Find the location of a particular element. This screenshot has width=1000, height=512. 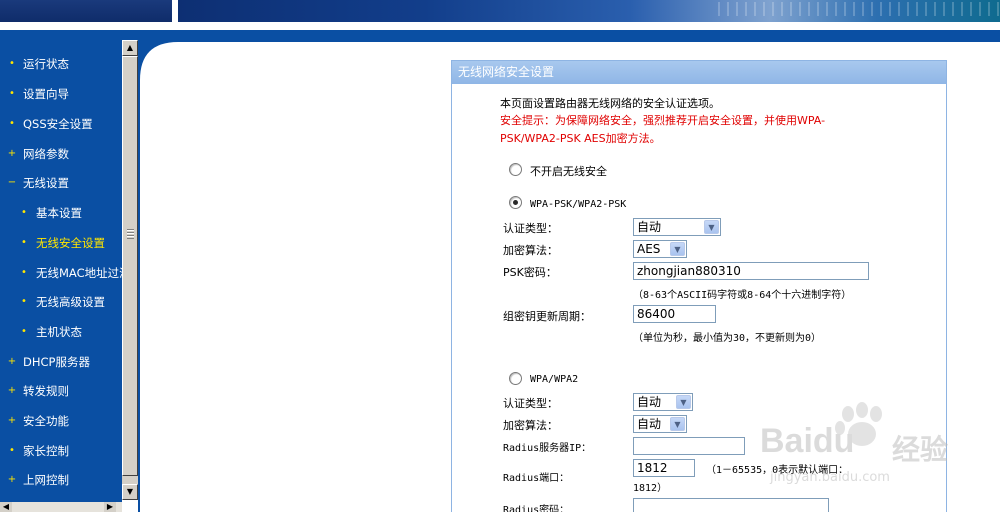

sidebar-item-label: 运行状态 is located at coordinates (46, 64).